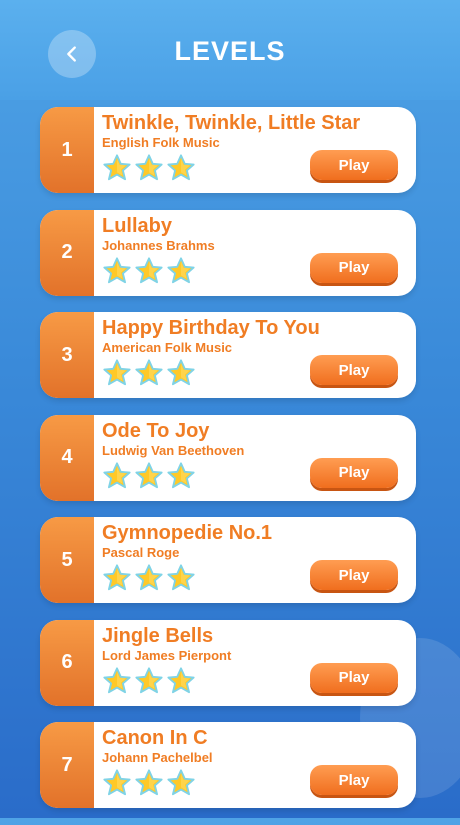 This screenshot has height=825, width=460. Describe the element at coordinates (161, 142) in the screenshot. I see `song-composer: English Folk Music` at that location.